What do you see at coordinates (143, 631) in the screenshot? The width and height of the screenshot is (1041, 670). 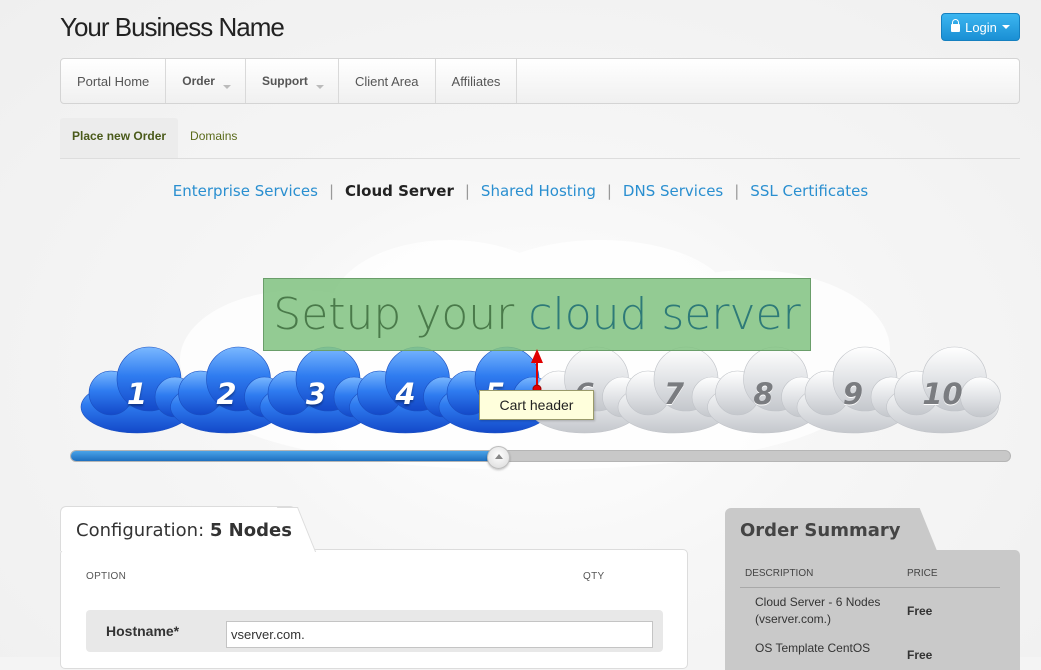 I see `hostname-label: Hostname*` at bounding box center [143, 631].